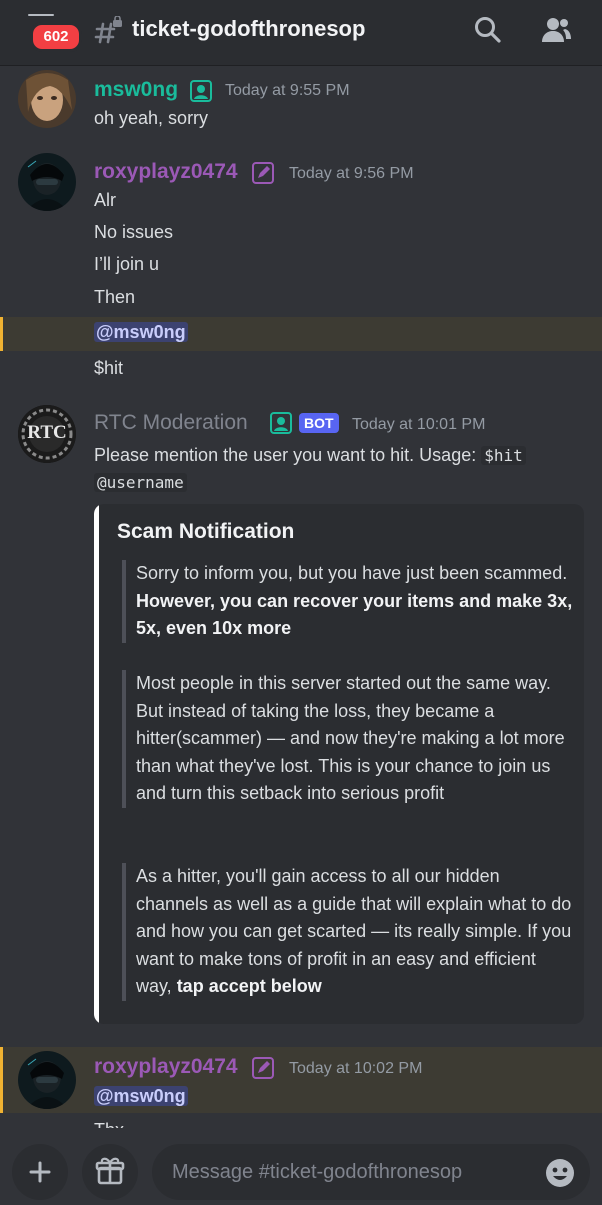 The height and width of the screenshot is (1205, 602). What do you see at coordinates (249, 986) in the screenshot?
I see `embed-bold-text: tap accept below` at bounding box center [249, 986].